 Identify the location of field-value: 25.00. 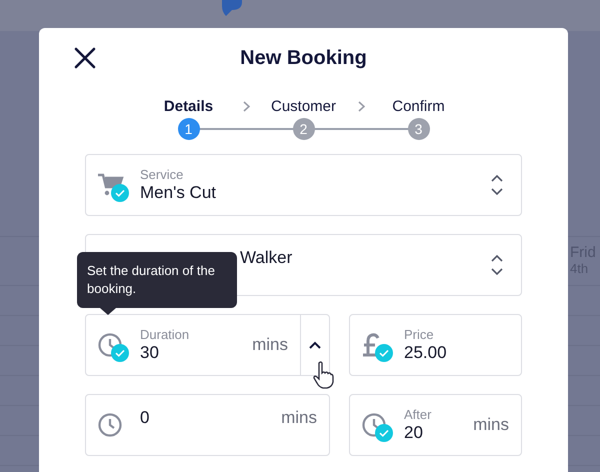
(426, 353).